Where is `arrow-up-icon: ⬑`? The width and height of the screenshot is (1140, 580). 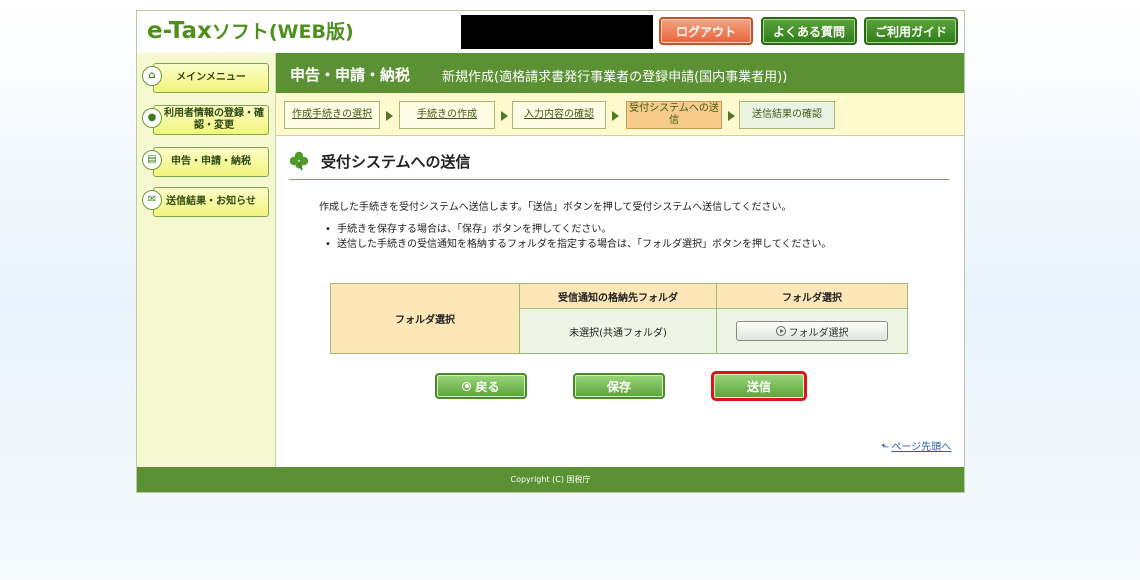 arrow-up-icon: ⬑ is located at coordinates (885, 447).